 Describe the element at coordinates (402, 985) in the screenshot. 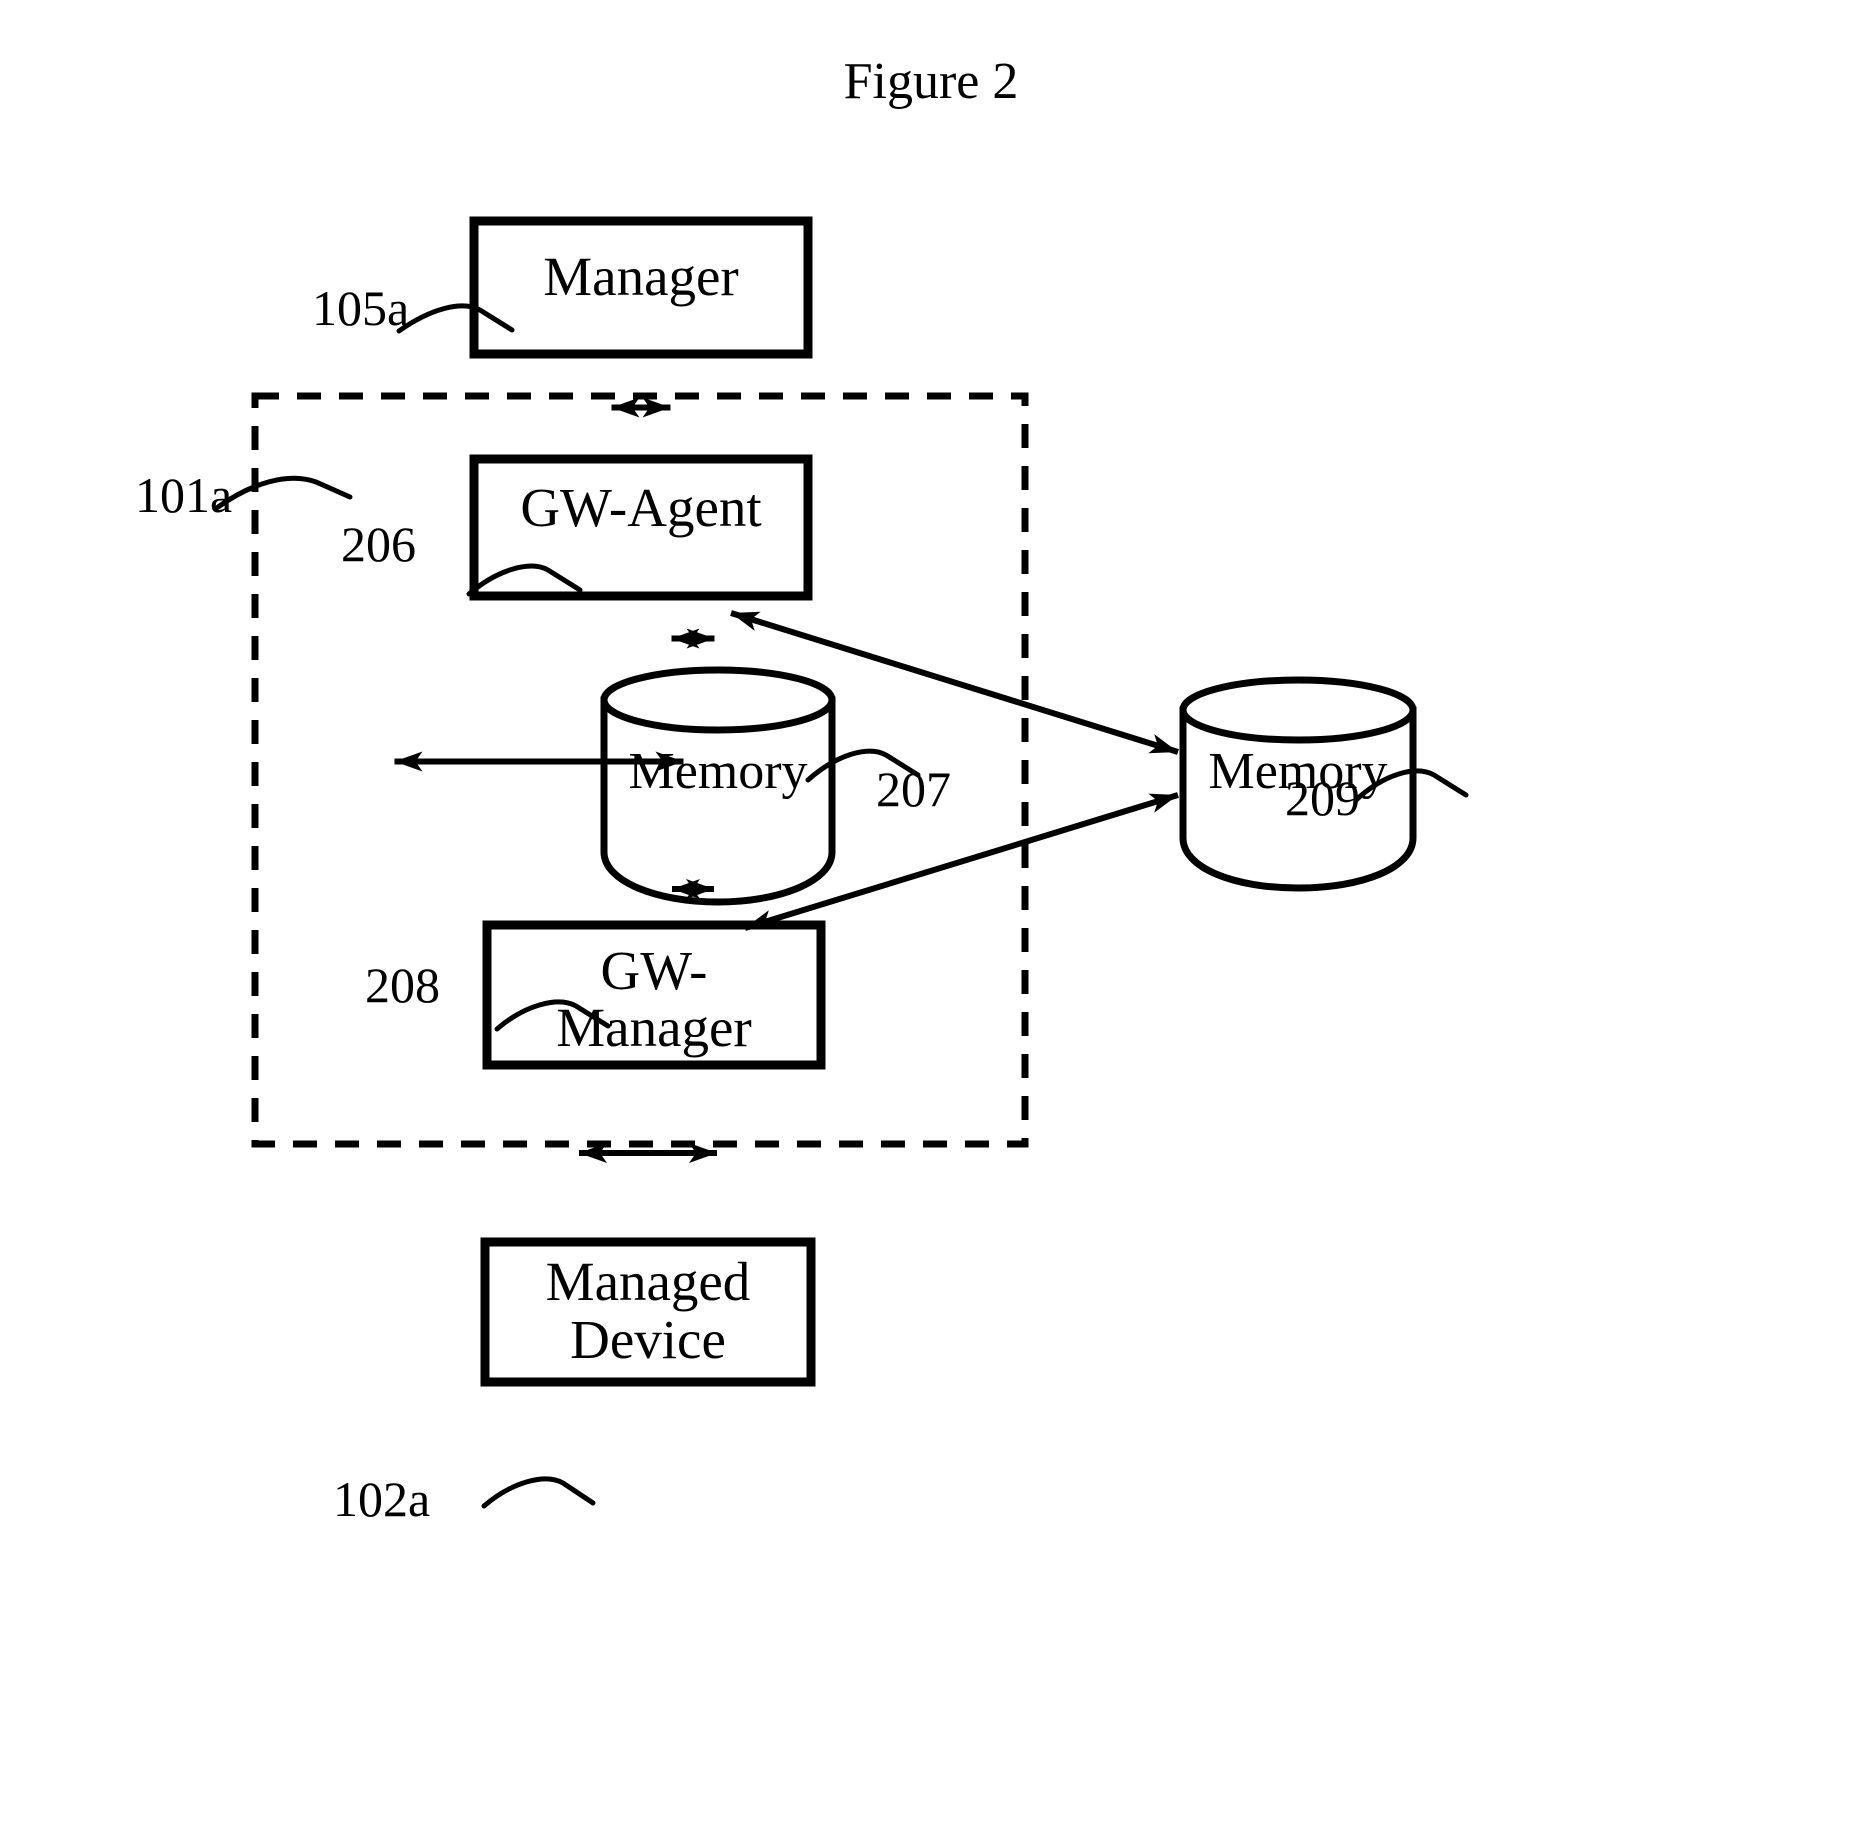

I see `ref-number-208: 208` at that location.